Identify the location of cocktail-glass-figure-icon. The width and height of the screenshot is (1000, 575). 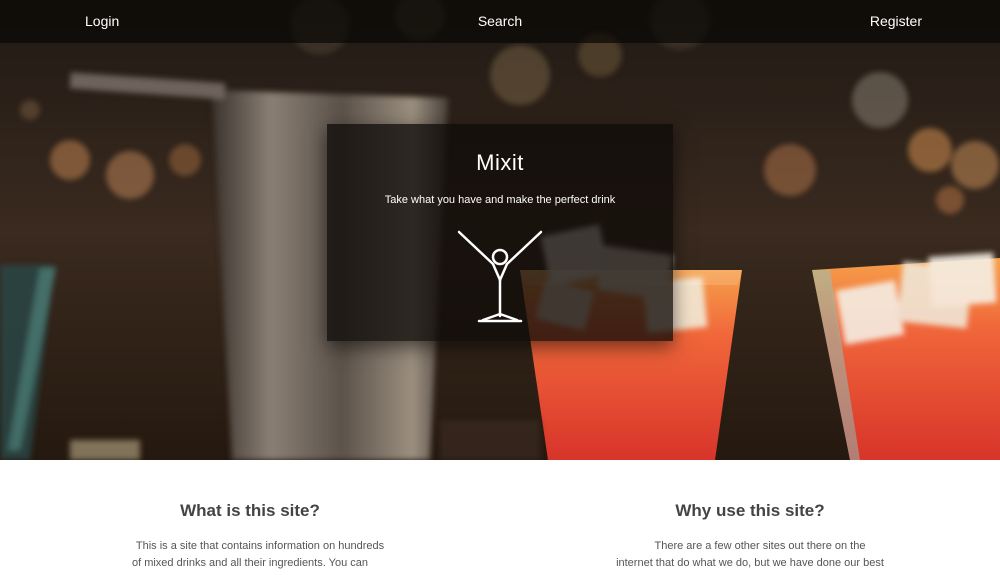
(500, 276).